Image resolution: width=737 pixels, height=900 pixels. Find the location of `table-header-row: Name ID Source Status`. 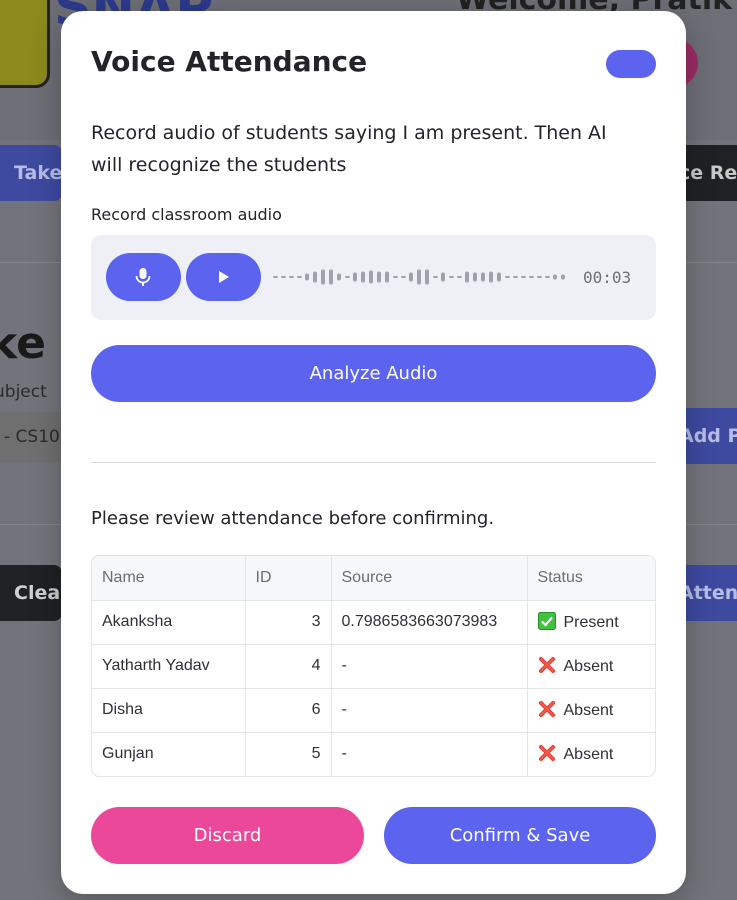

table-header-row: Name ID Source Status is located at coordinates (373, 578).